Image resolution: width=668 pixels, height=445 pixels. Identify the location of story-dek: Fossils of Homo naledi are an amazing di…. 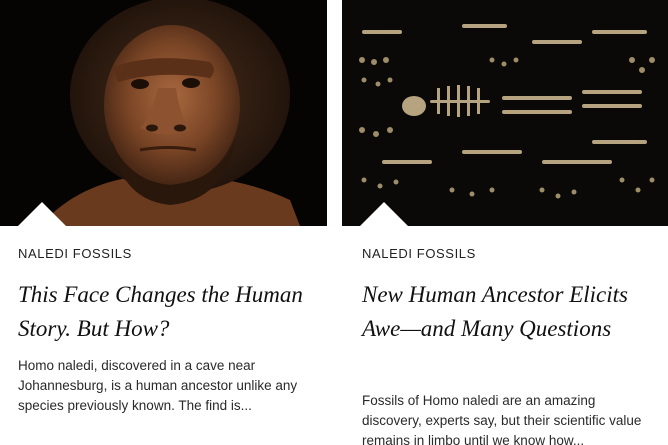
(502, 419).